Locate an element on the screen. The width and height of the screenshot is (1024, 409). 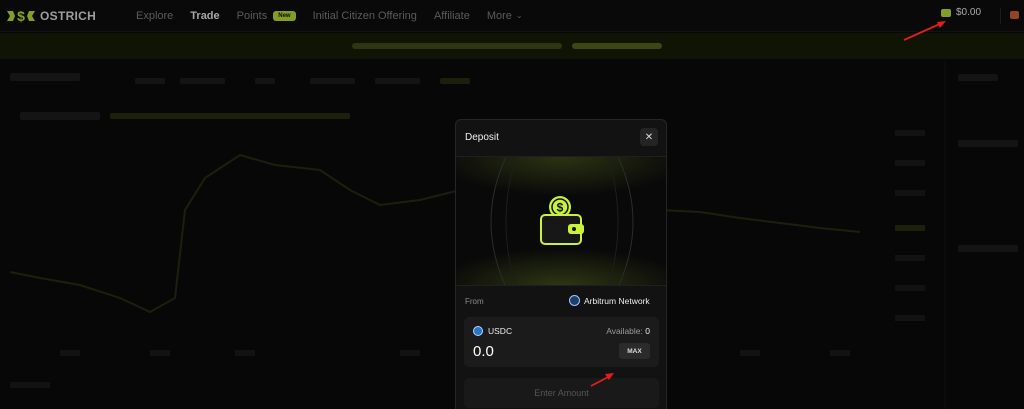
modal-title: Deposit is located at coordinates (482, 137).